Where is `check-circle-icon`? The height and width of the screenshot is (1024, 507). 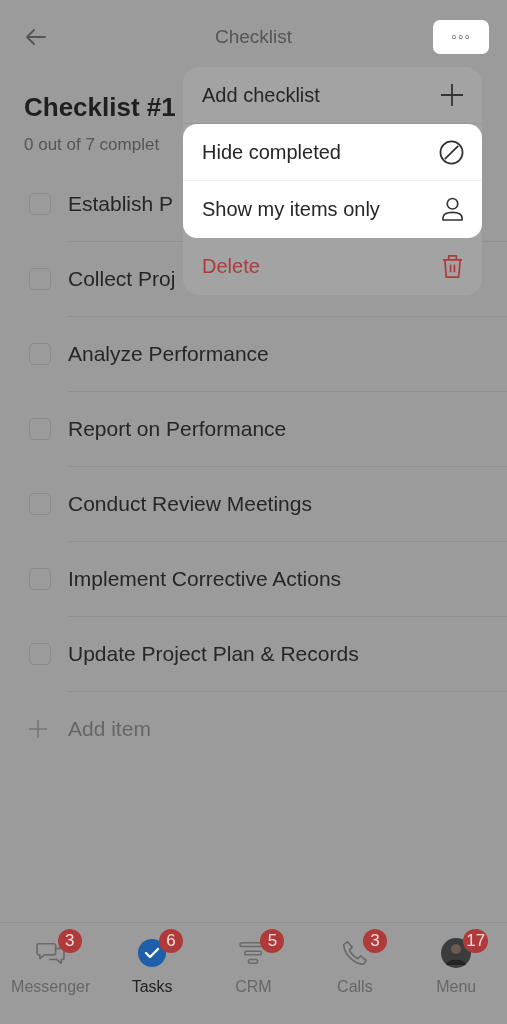
check-circle-icon is located at coordinates (152, 953).